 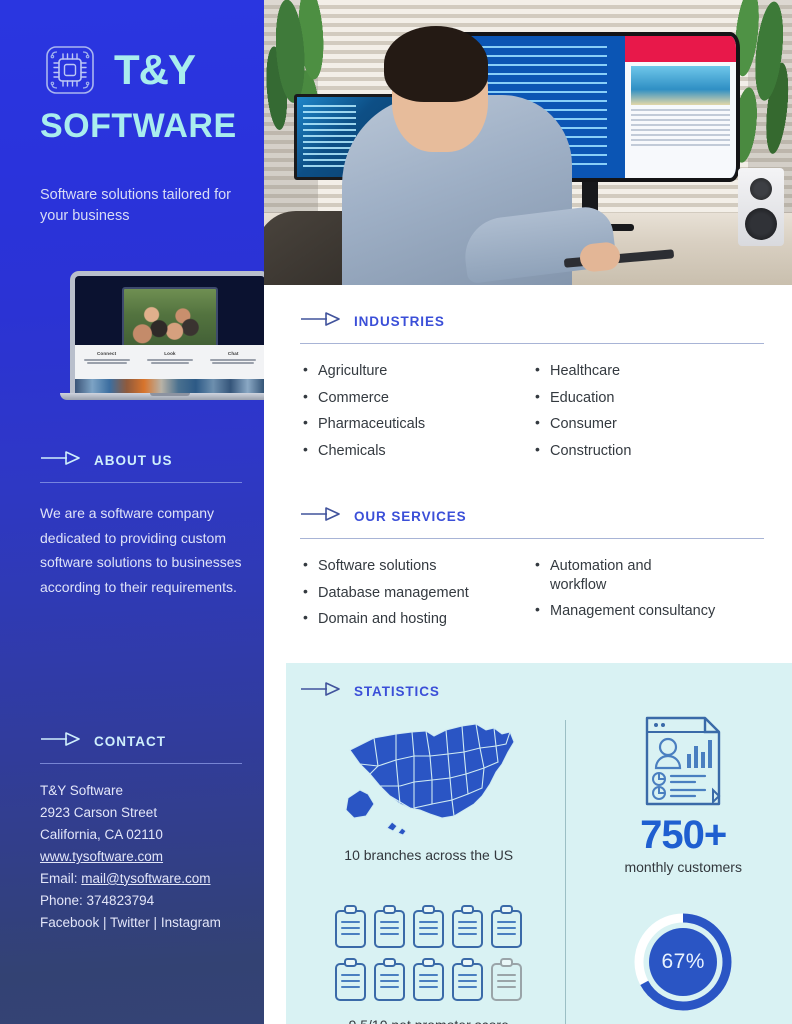 What do you see at coordinates (648, 398) in the screenshot?
I see `list-item: Education` at bounding box center [648, 398].